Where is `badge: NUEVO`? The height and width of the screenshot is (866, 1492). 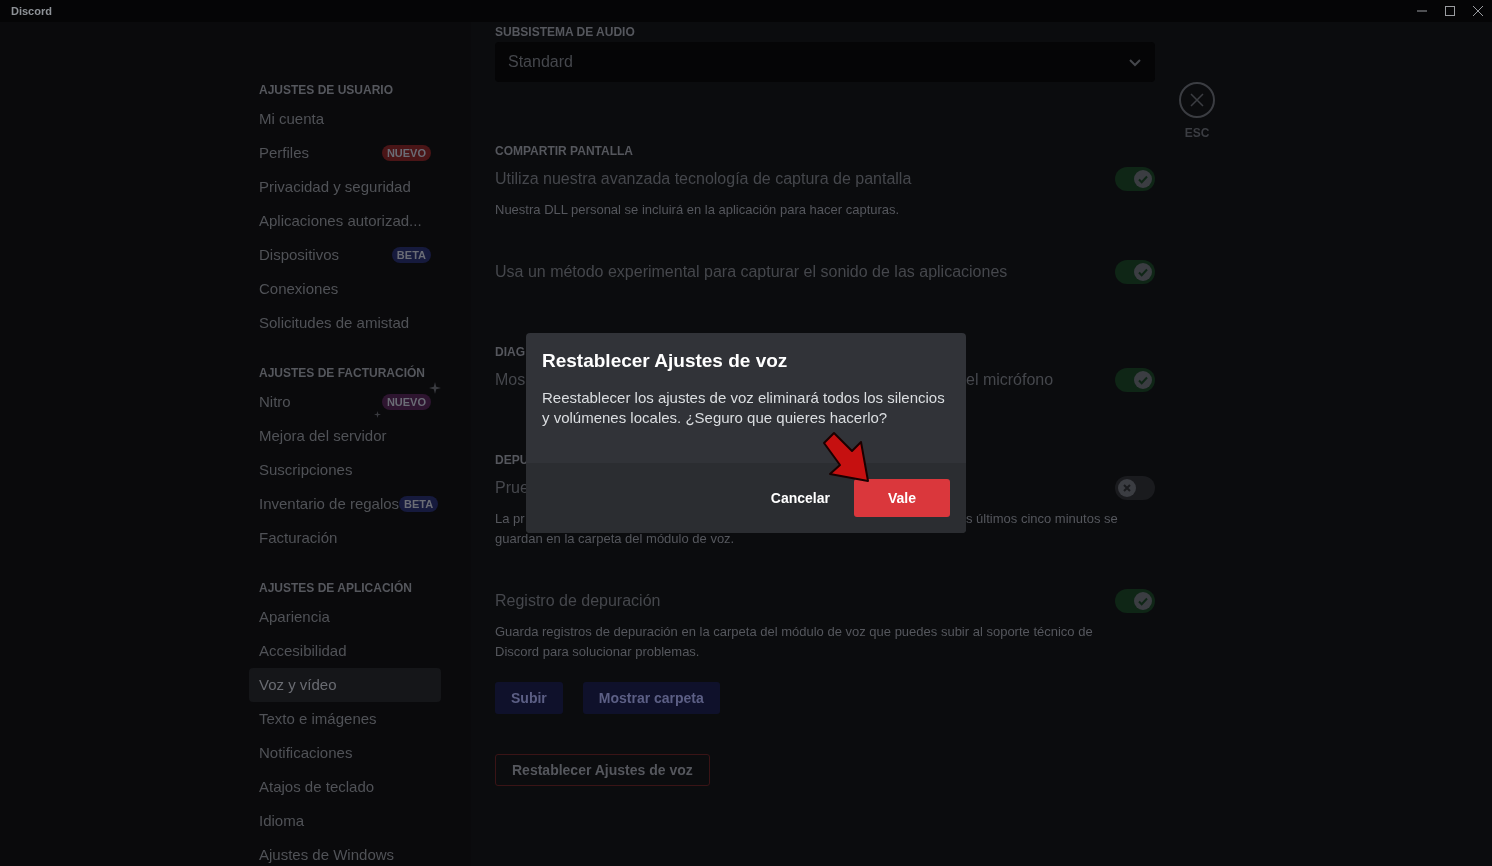 badge: NUEVO is located at coordinates (406, 153).